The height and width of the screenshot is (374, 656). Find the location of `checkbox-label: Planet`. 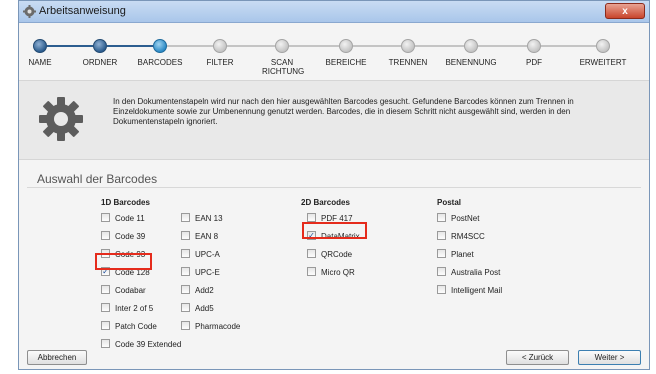

checkbox-label: Planet is located at coordinates (462, 254).